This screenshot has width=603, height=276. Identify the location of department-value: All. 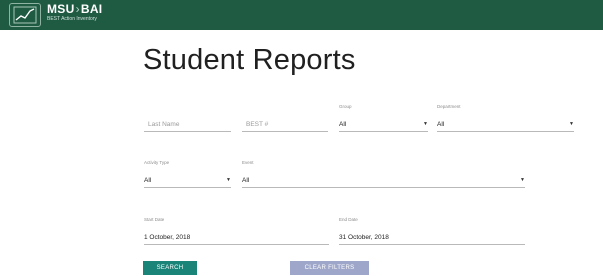
(441, 124).